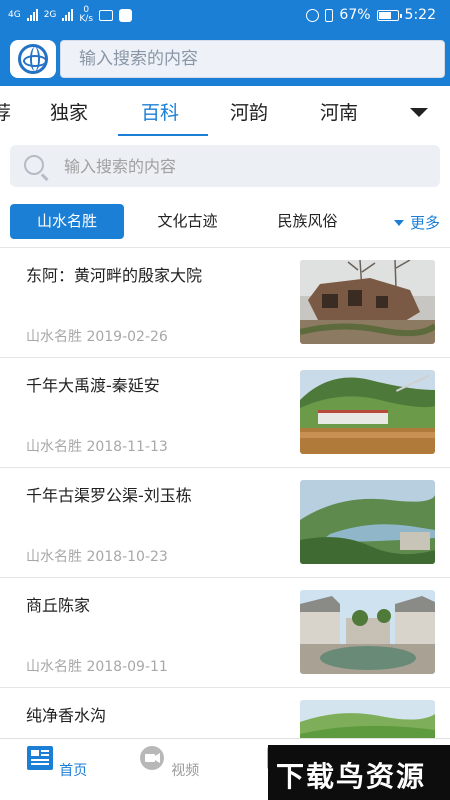  Describe the element at coordinates (313, 15) in the screenshot. I see `alarm-icon` at that location.